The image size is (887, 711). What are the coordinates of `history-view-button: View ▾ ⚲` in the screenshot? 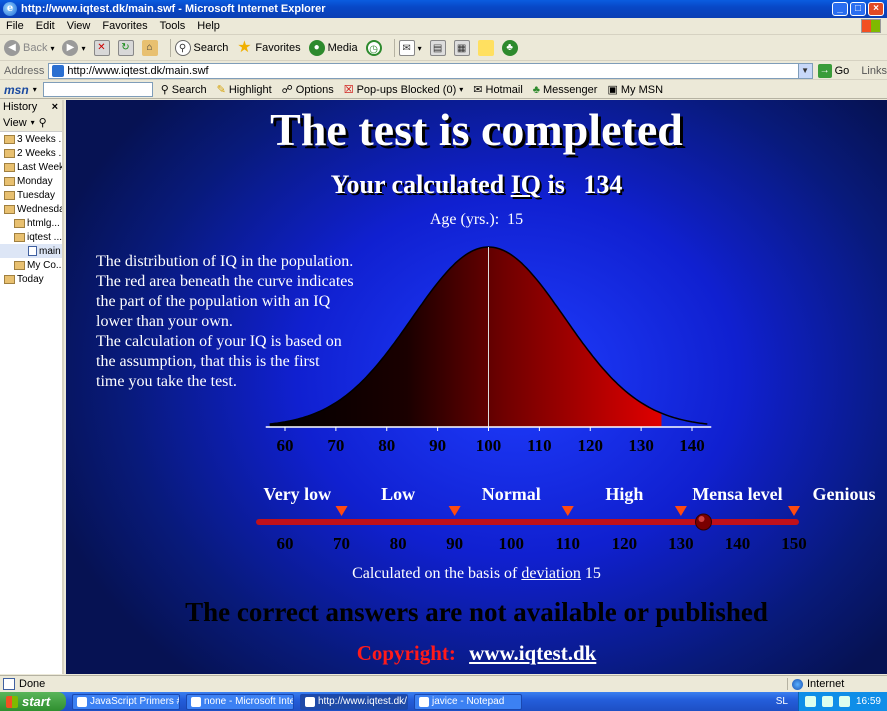 It's located at (31, 123).